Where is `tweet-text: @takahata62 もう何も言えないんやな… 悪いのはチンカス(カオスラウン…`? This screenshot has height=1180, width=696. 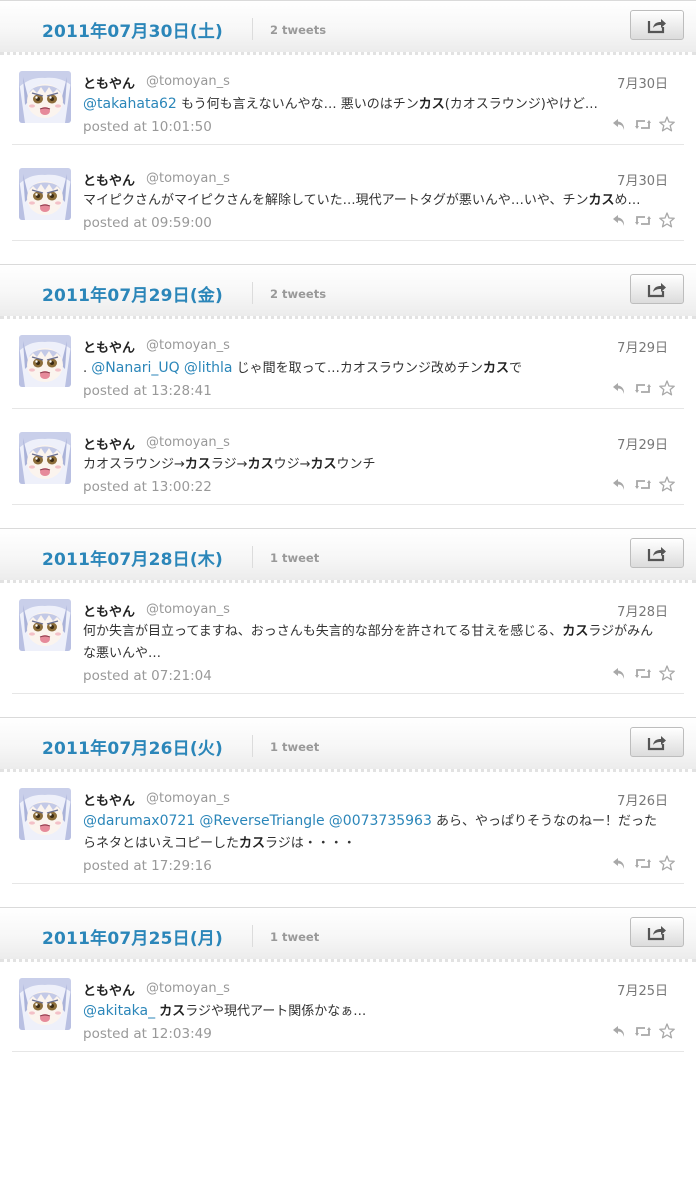 tweet-text: @takahata62 もう何も言えないんやな… 悪いのはチンカス(カオスラウン… is located at coordinates (372, 104).